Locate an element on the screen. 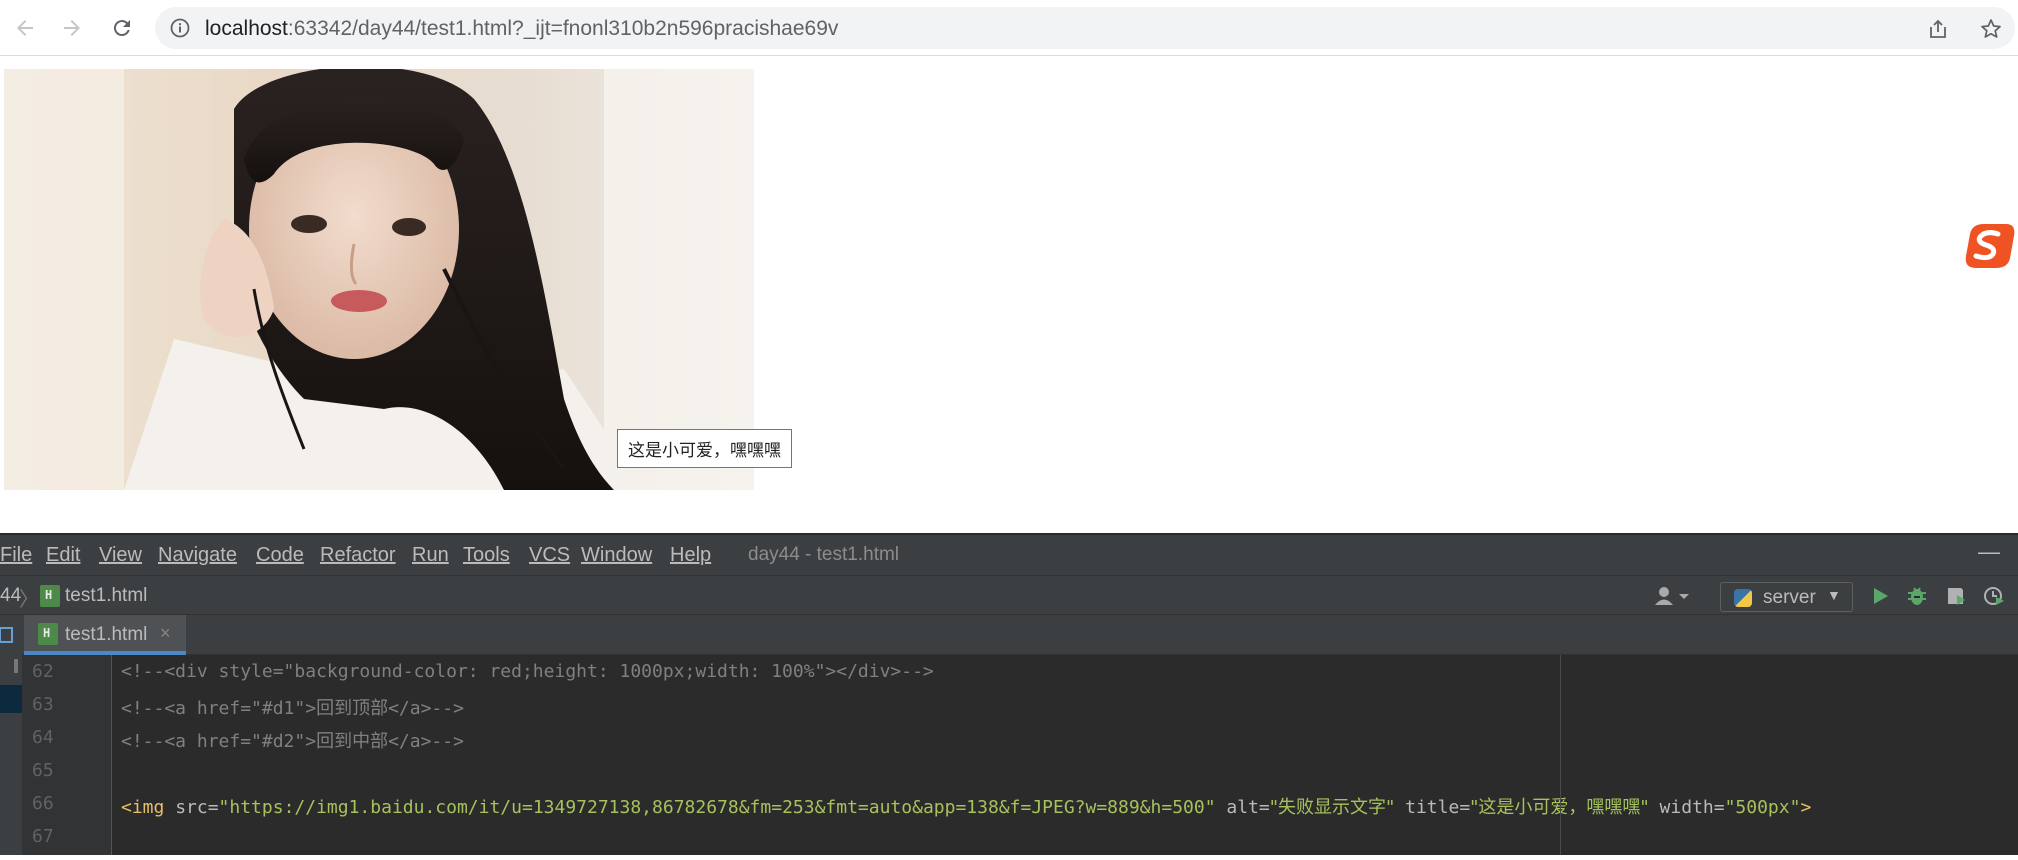  menu-view: View is located at coordinates (120, 555).